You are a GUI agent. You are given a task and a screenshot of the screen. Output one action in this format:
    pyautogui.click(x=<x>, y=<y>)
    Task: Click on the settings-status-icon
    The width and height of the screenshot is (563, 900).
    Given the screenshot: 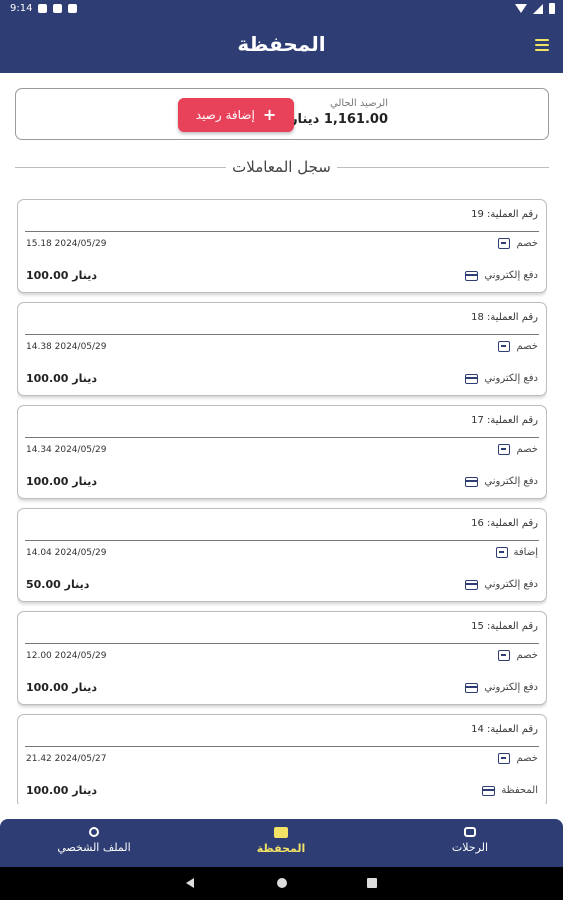 What is the action you would take?
    pyautogui.click(x=42, y=8)
    